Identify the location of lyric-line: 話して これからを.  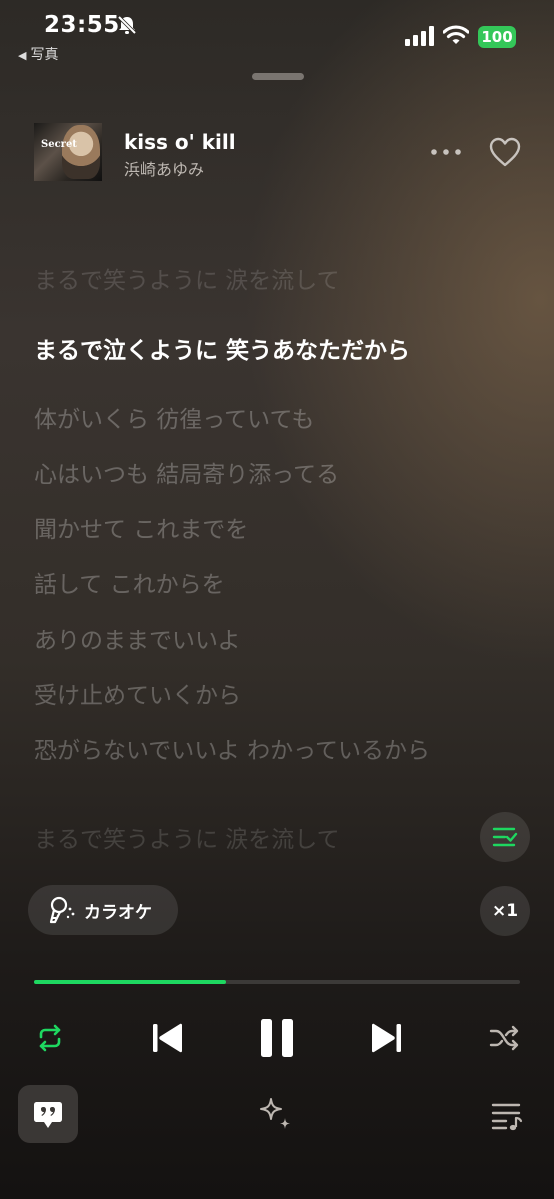
(129, 585).